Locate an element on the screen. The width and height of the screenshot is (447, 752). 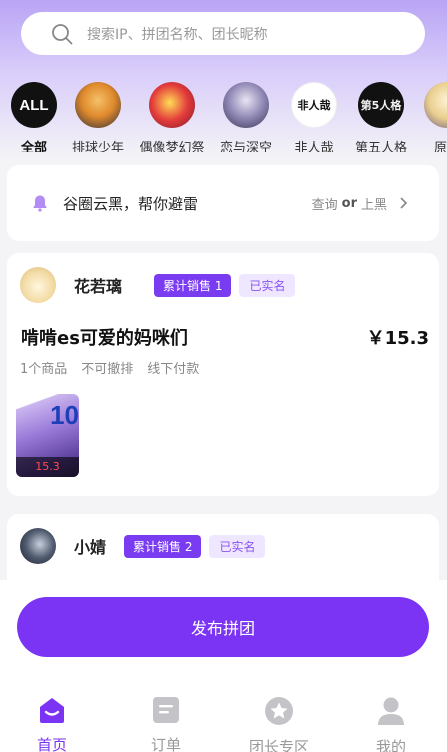
search-bar: 搜索IP、拼团名称、团长昵称 is located at coordinates (223, 33).